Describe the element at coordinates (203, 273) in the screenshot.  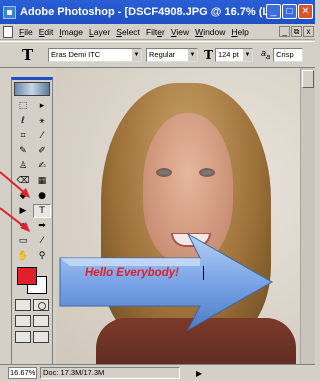
I see `text-cursor` at that location.